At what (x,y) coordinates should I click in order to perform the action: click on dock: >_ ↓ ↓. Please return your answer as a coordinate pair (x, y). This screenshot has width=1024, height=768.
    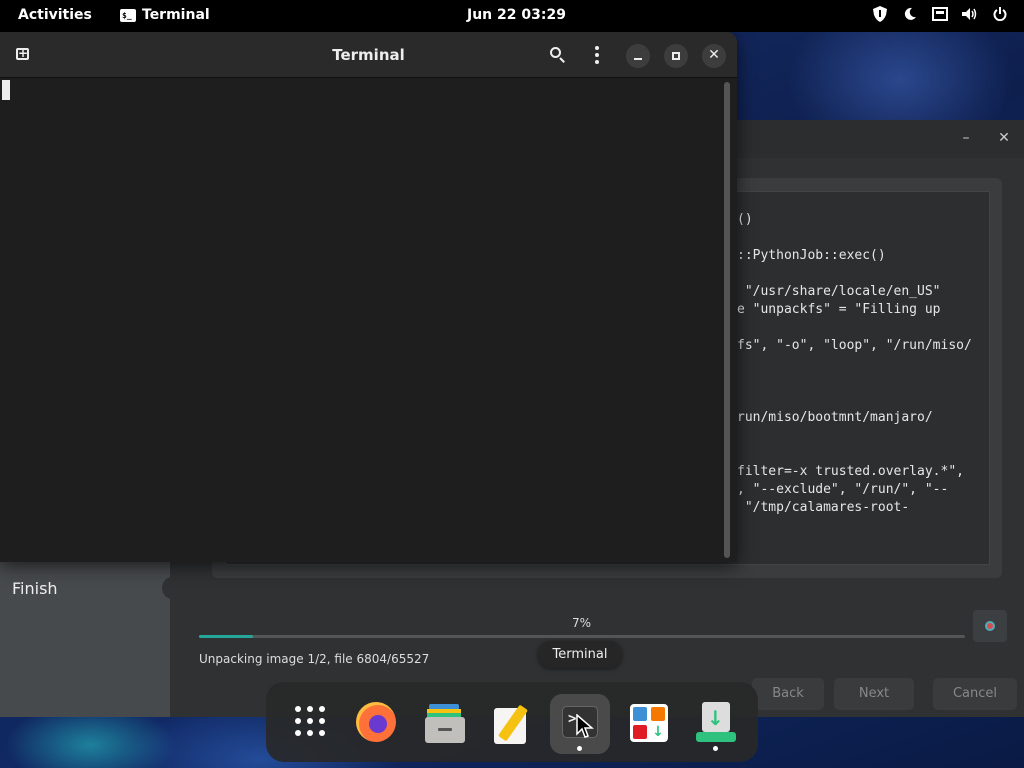
    Looking at the image, I should click on (512, 722).